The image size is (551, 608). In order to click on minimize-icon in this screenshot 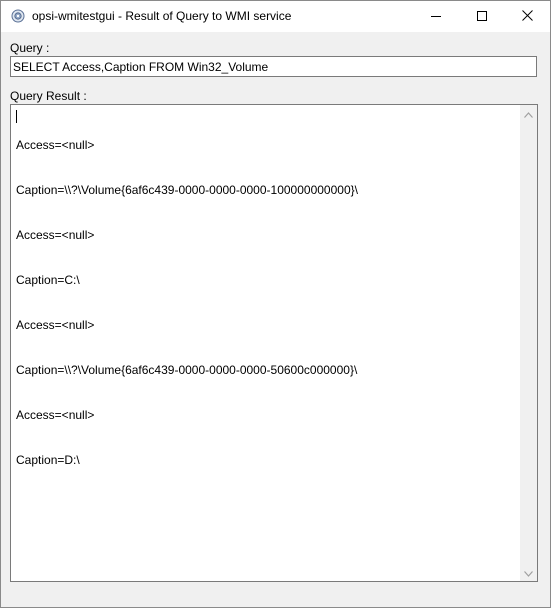, I will do `click(436, 17)`.